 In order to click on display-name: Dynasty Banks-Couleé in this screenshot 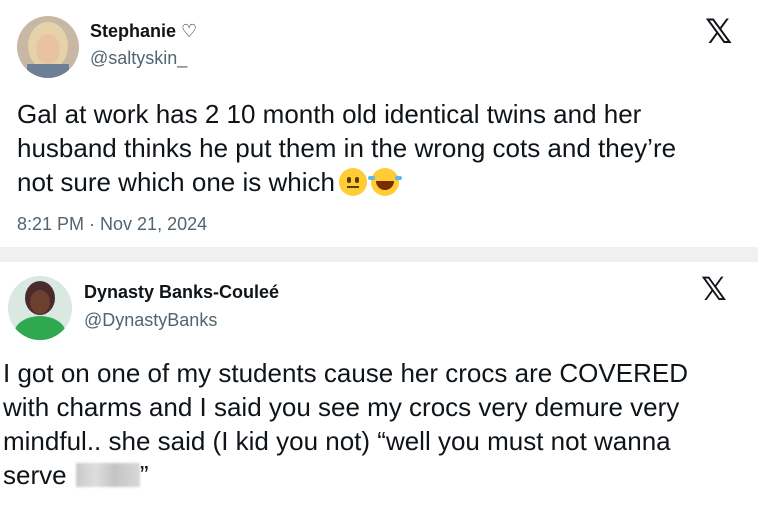, I will do `click(181, 292)`.